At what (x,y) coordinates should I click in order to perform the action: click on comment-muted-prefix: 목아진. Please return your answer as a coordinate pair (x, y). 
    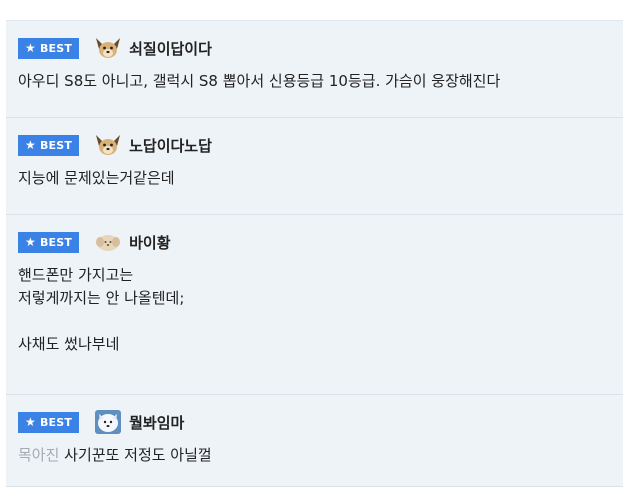
    Looking at the image, I should click on (39, 455).